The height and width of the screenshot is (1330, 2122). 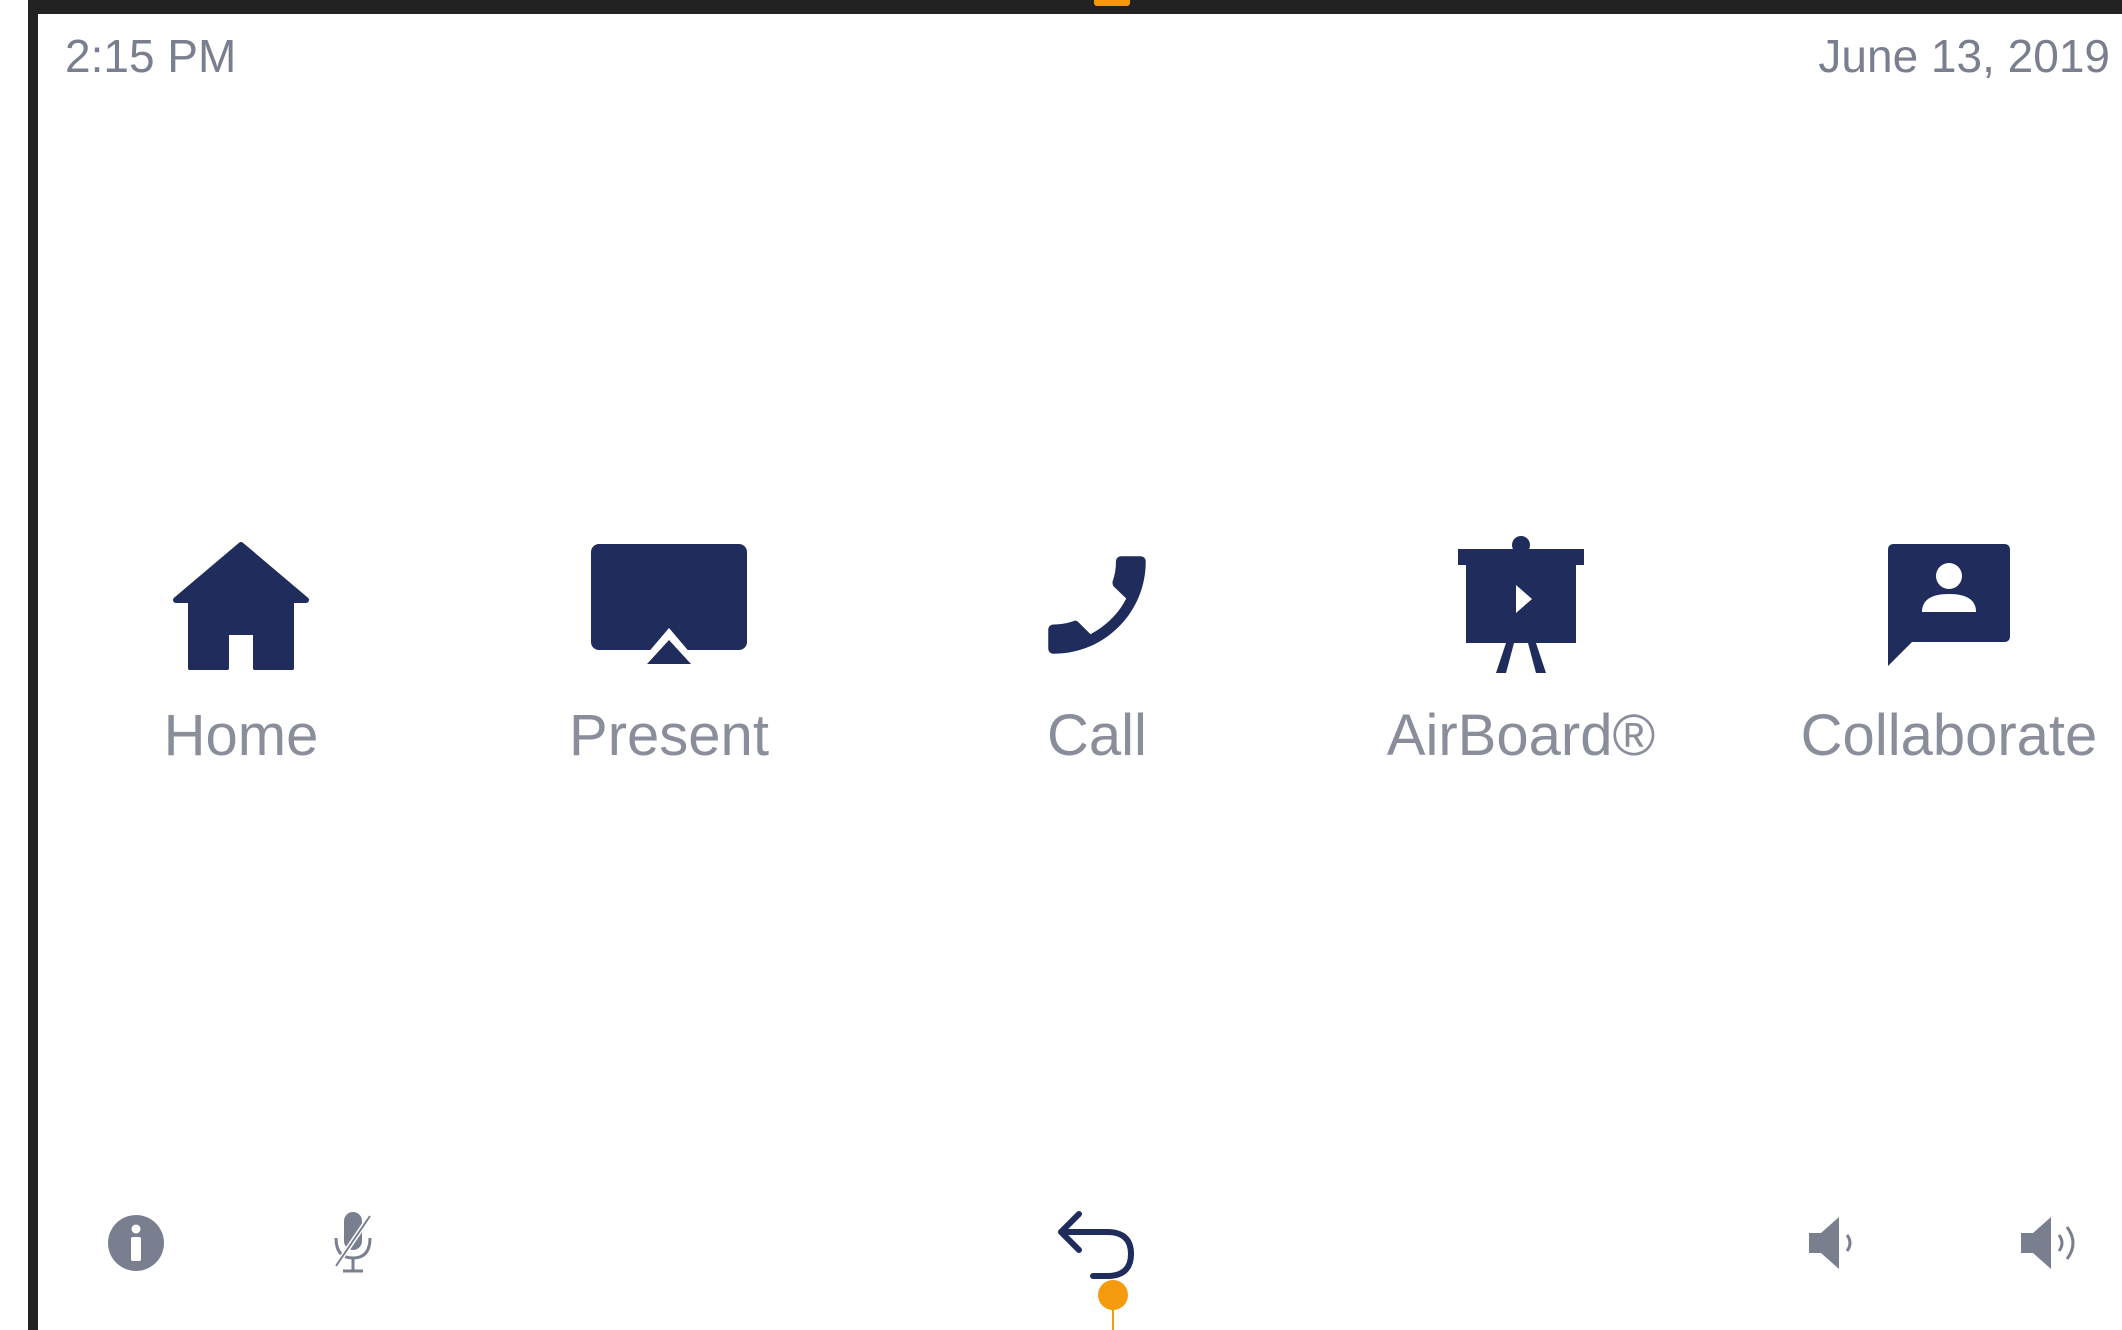 What do you see at coordinates (669, 605) in the screenshot?
I see `airplay-icon` at bounding box center [669, 605].